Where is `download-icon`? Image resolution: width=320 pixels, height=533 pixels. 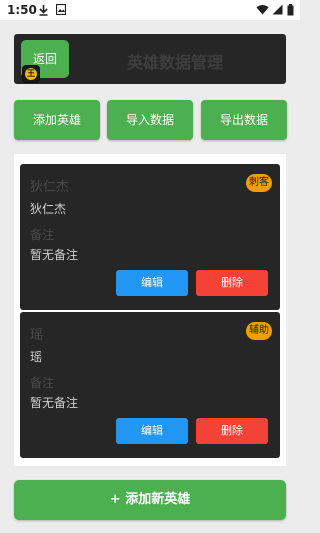
download-icon is located at coordinates (43, 11).